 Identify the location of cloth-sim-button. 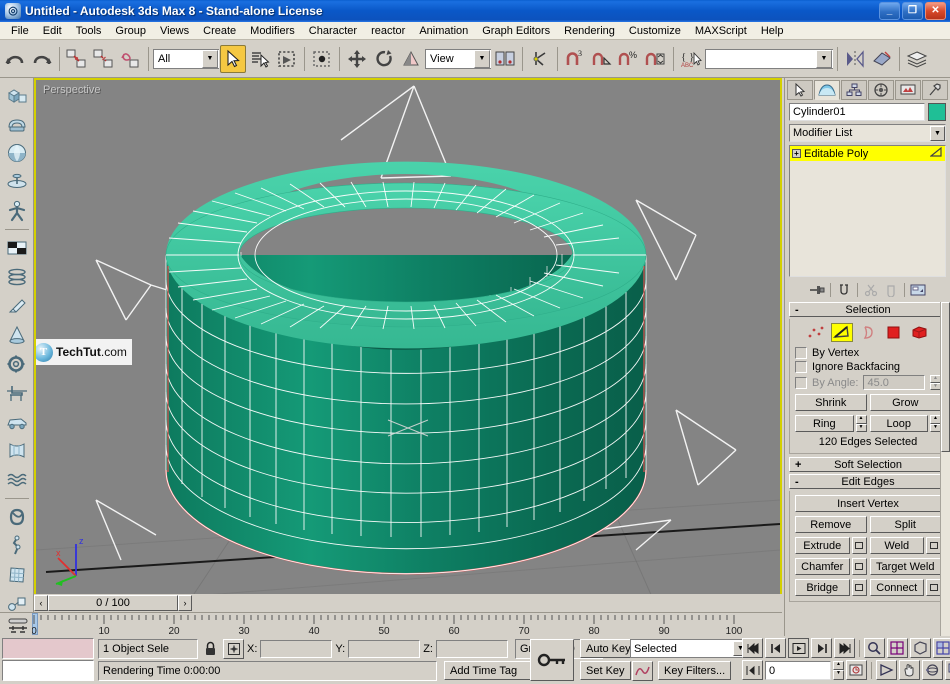
(17, 575).